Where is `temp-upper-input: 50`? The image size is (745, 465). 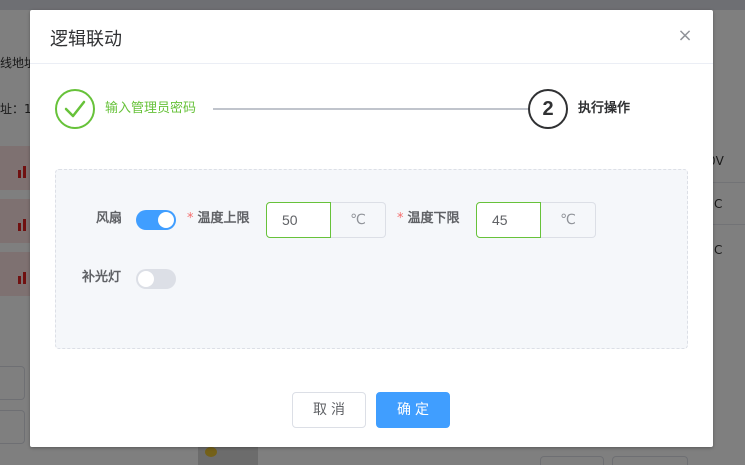
temp-upper-input: 50 is located at coordinates (298, 220).